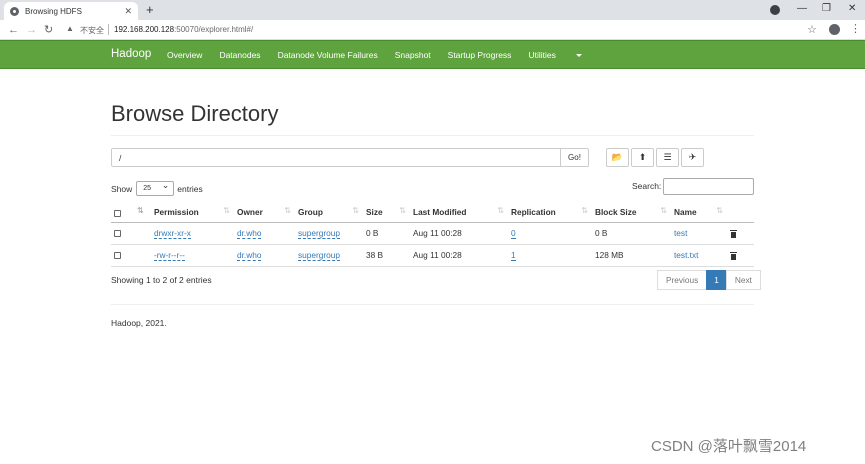 The image size is (865, 464). I want to click on nav-overview: Overview, so click(184, 55).